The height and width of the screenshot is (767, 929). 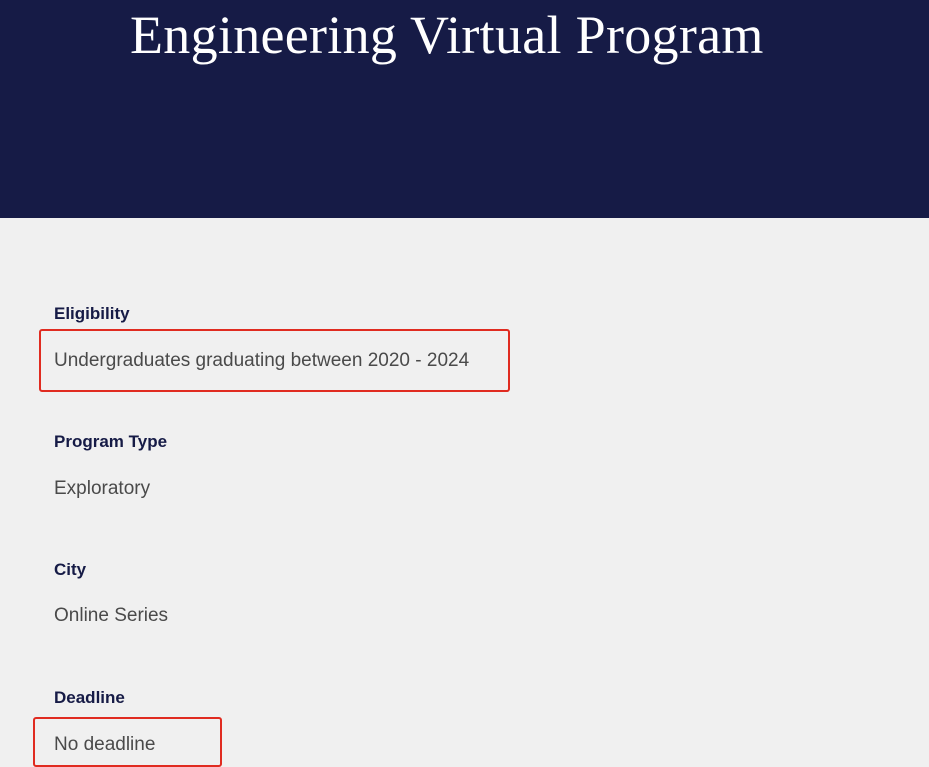 I want to click on eligibility-highlight-box, so click(x=274, y=360).